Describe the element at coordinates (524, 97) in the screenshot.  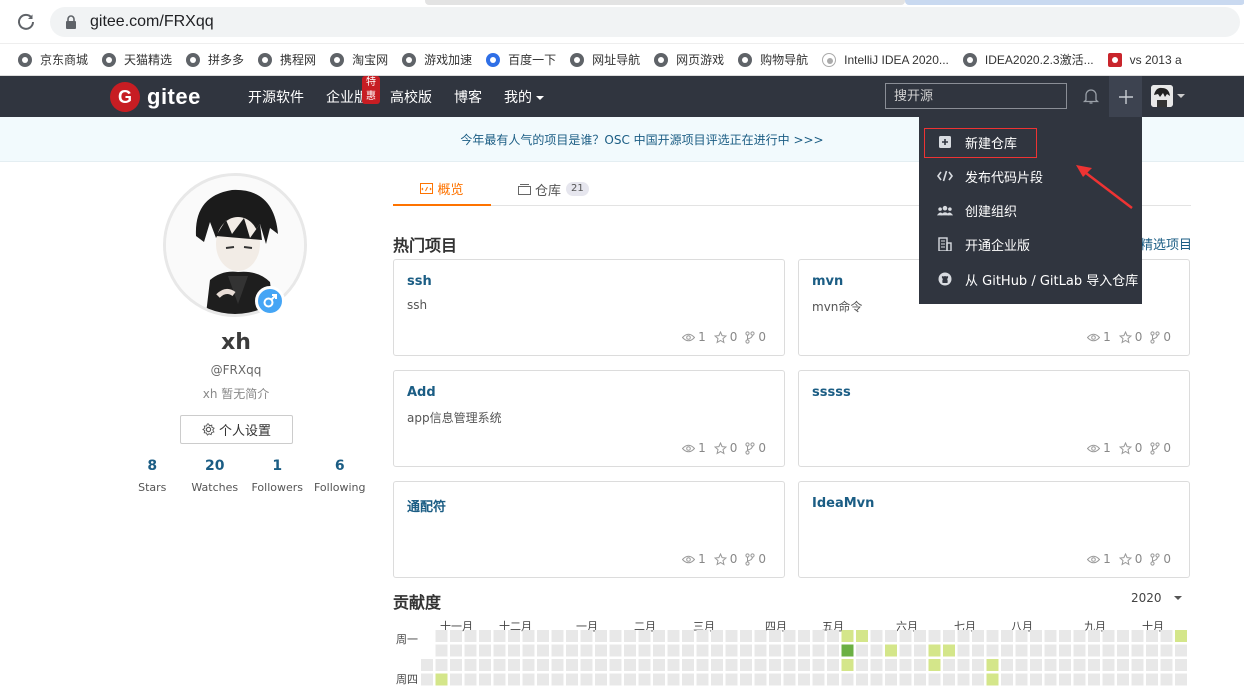
I see `nav-item-mine: 我的` at that location.